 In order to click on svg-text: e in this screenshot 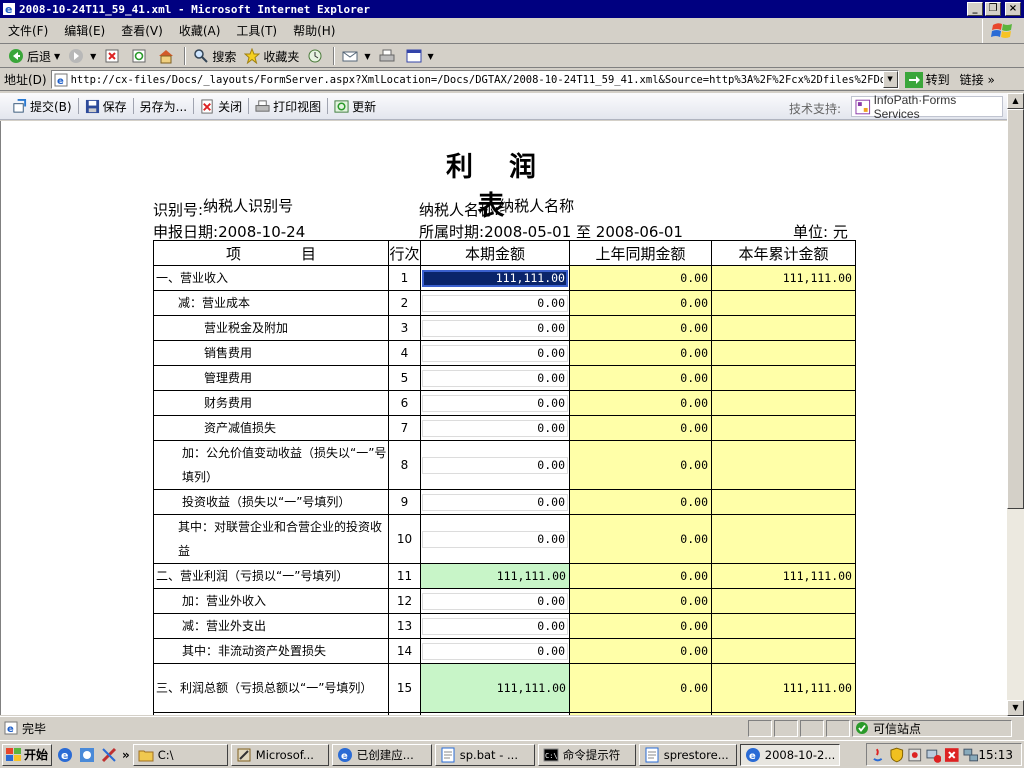, I will do `click(60, 81)`.